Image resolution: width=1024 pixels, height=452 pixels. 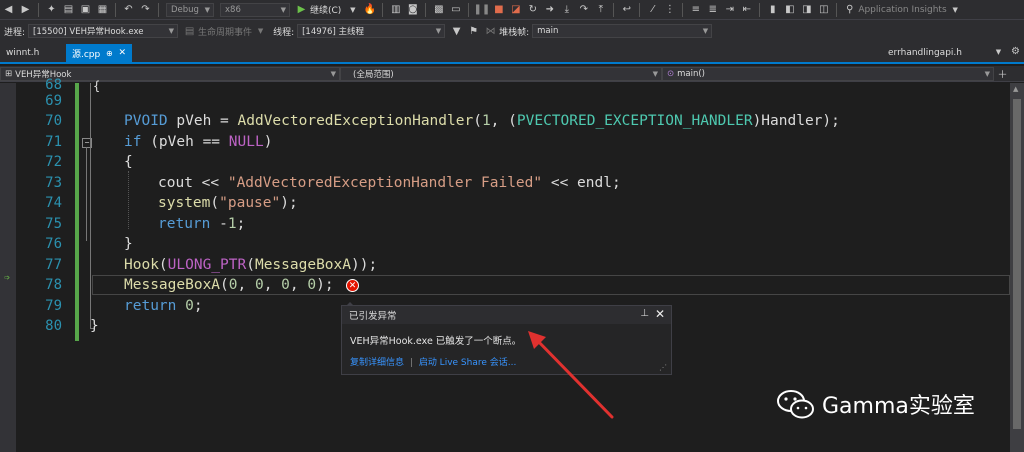 I want to click on pin-icon: ⊕, so click(x=109, y=53).